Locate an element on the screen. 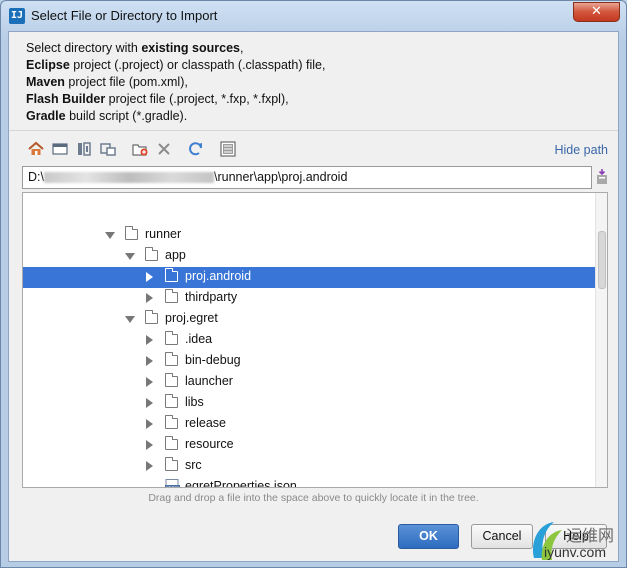 Image resolution: width=627 pixels, height=568 pixels. separator is located at coordinates (313, 130).